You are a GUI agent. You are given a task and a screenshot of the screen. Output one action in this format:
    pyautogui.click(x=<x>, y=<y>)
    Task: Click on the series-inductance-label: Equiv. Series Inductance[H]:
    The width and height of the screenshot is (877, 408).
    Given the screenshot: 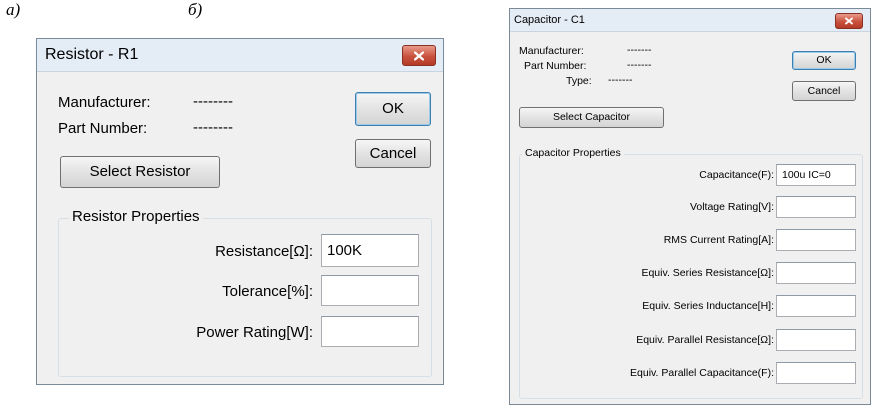 What is the action you would take?
    pyautogui.click(x=708, y=306)
    